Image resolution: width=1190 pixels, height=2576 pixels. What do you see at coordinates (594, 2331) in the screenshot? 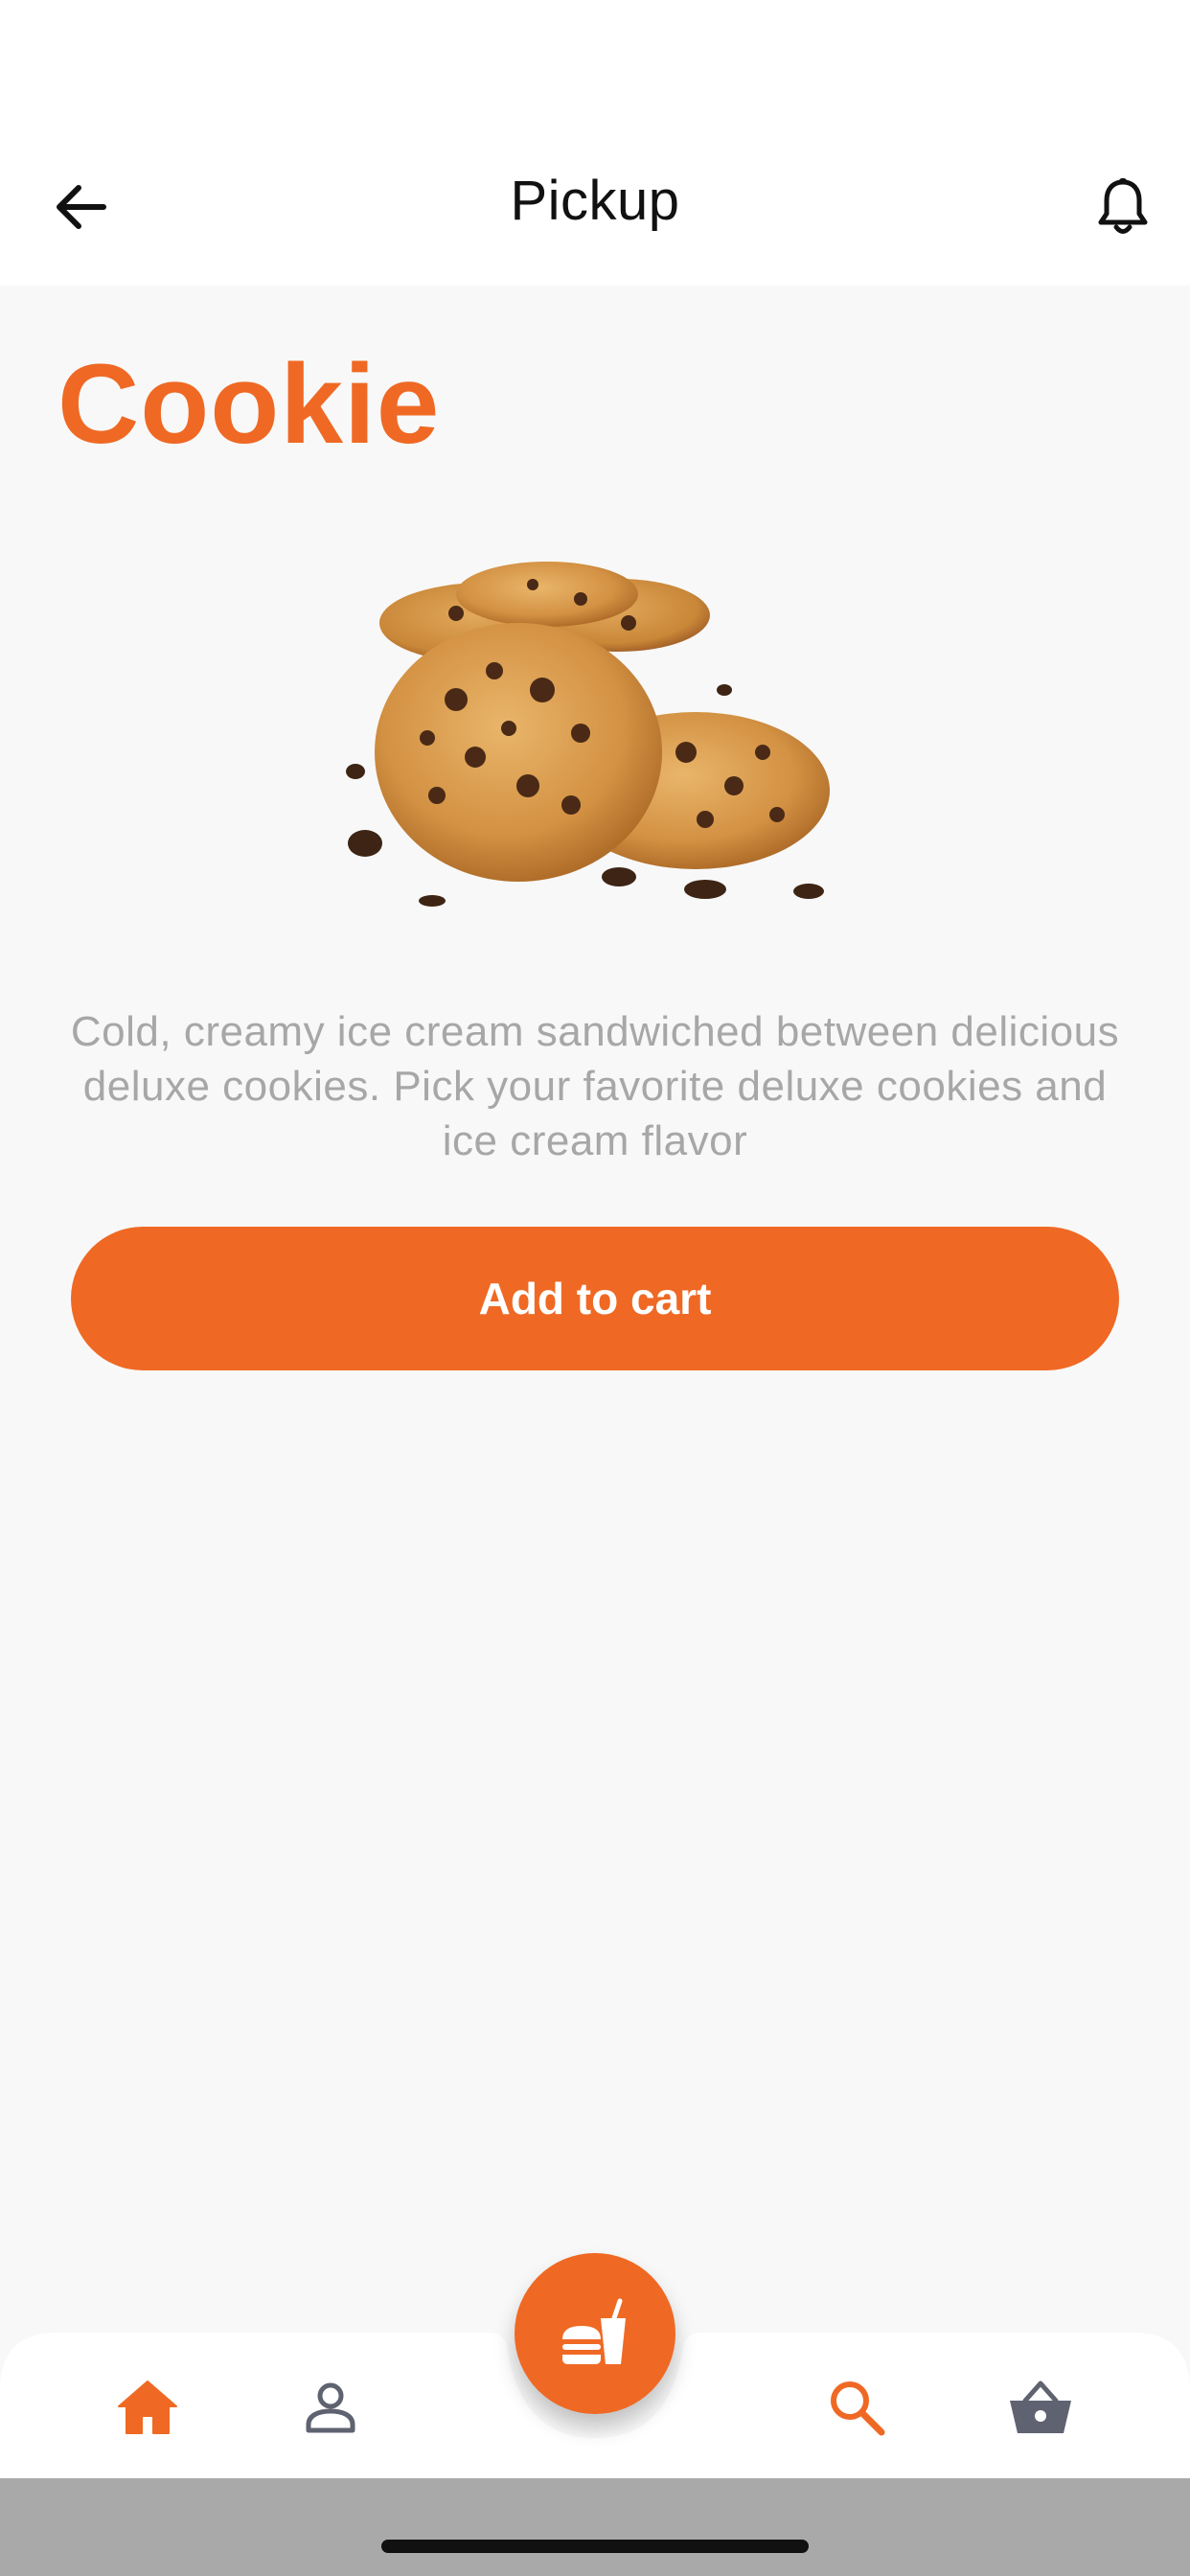
I see `burger-drink-icon` at bounding box center [594, 2331].